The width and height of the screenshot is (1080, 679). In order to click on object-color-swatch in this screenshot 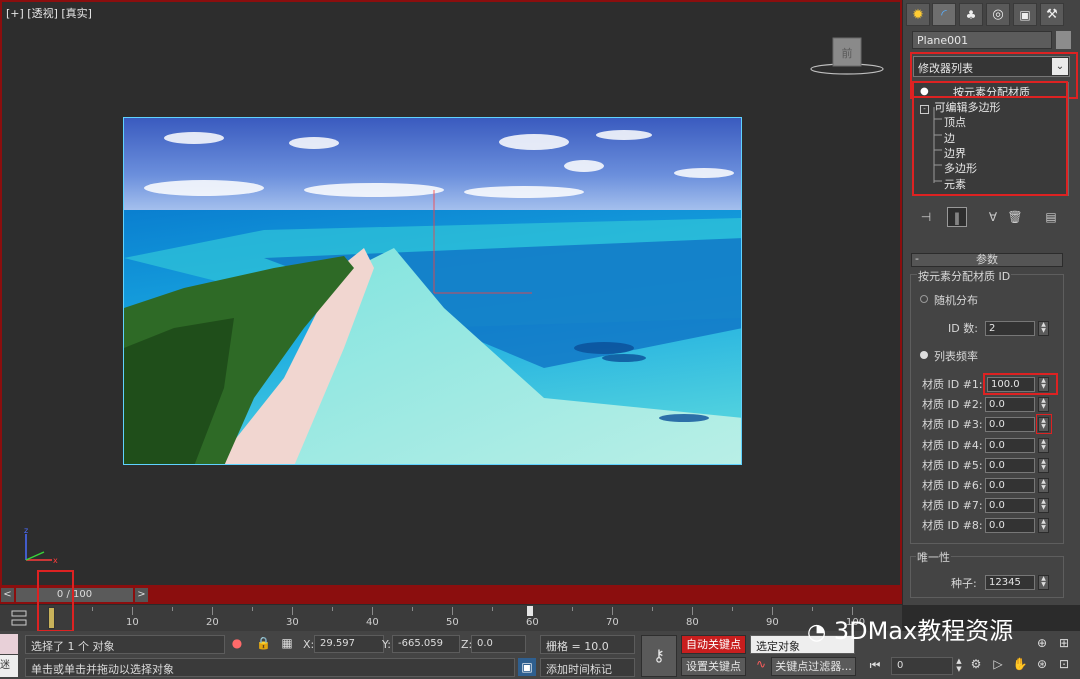, I will do `click(1063, 40)`.